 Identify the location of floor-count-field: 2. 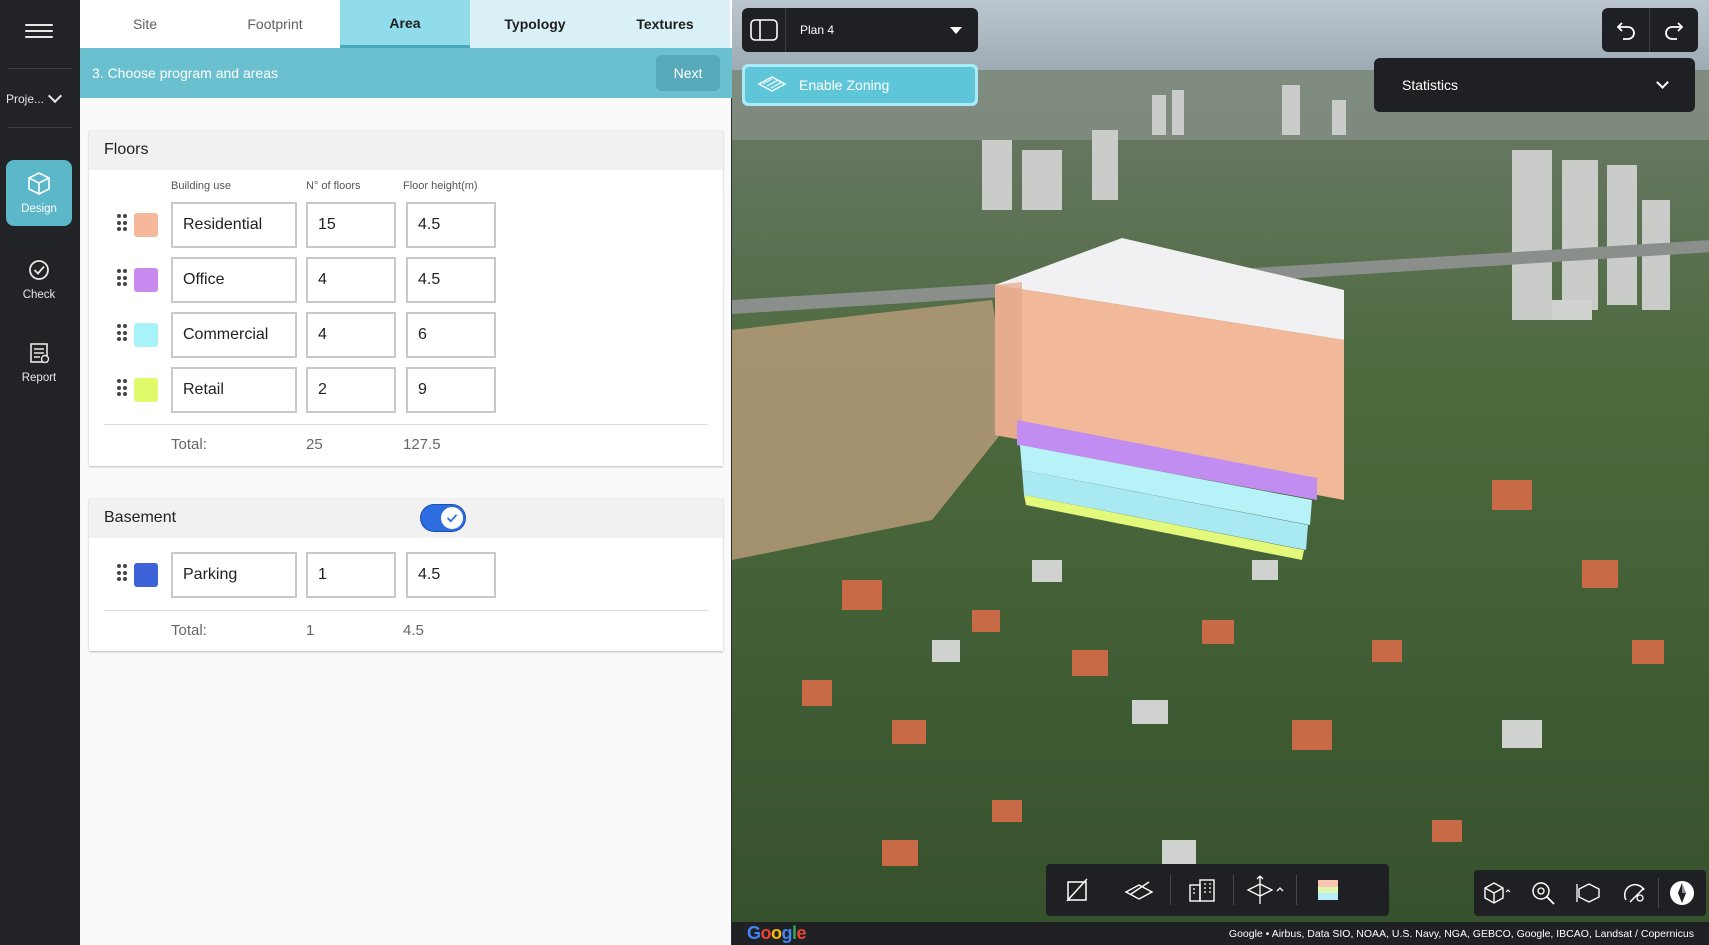
(351, 390).